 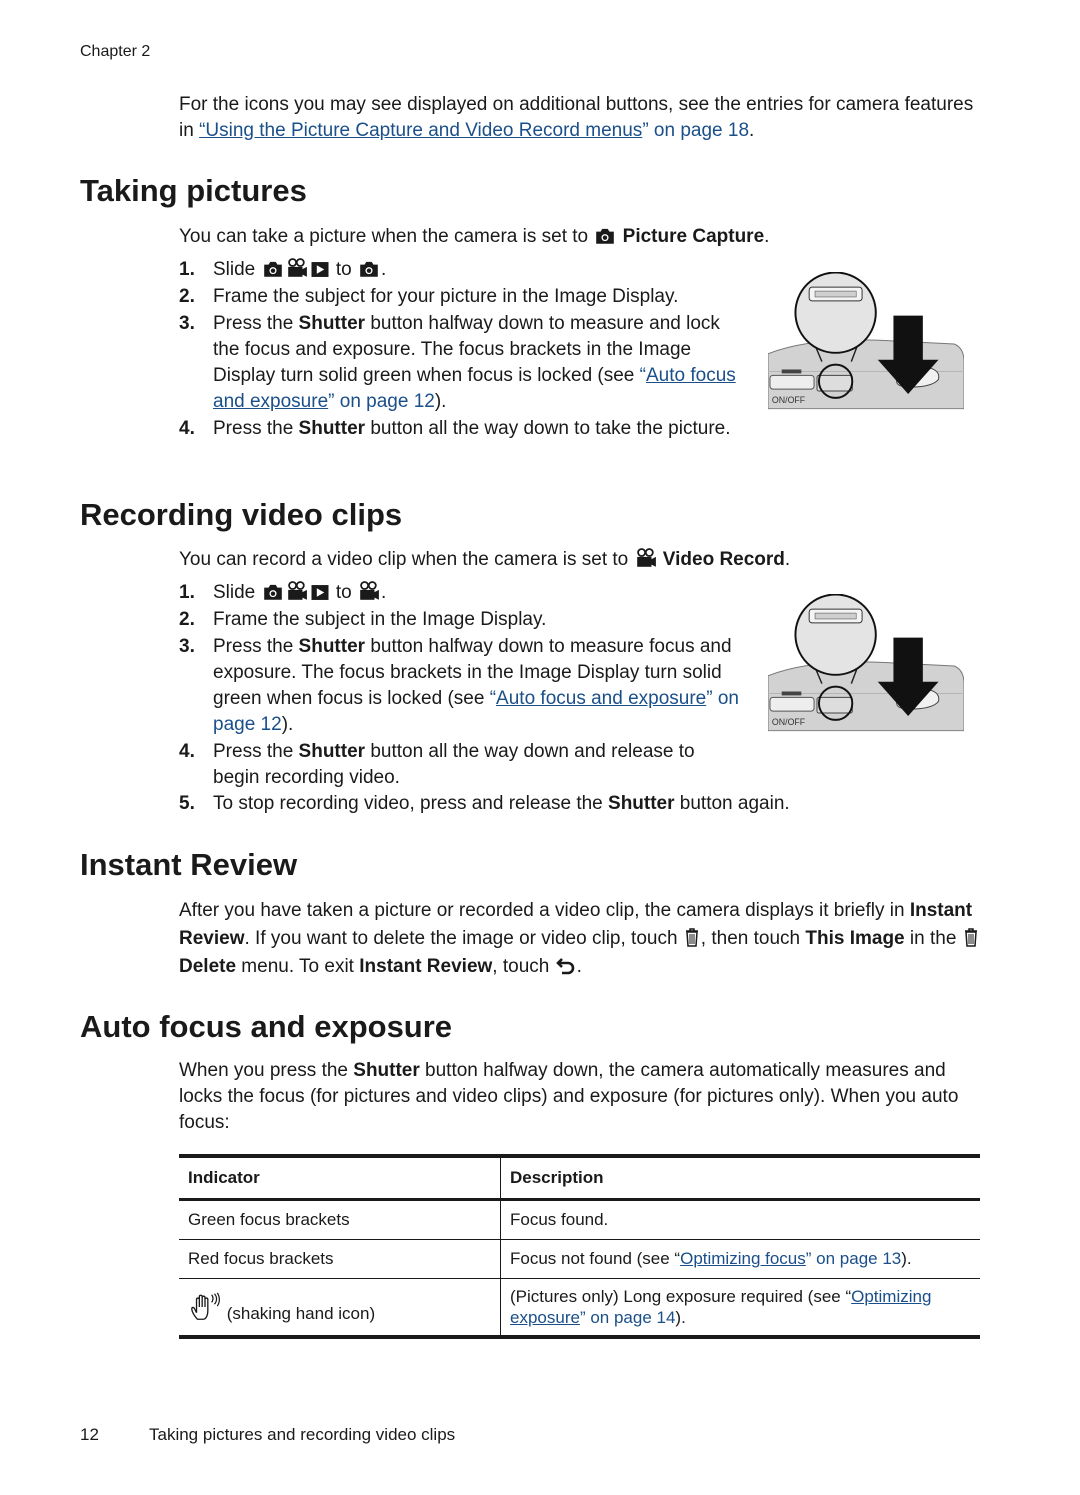 I want to click on step-number: 5., so click(x=187, y=803).